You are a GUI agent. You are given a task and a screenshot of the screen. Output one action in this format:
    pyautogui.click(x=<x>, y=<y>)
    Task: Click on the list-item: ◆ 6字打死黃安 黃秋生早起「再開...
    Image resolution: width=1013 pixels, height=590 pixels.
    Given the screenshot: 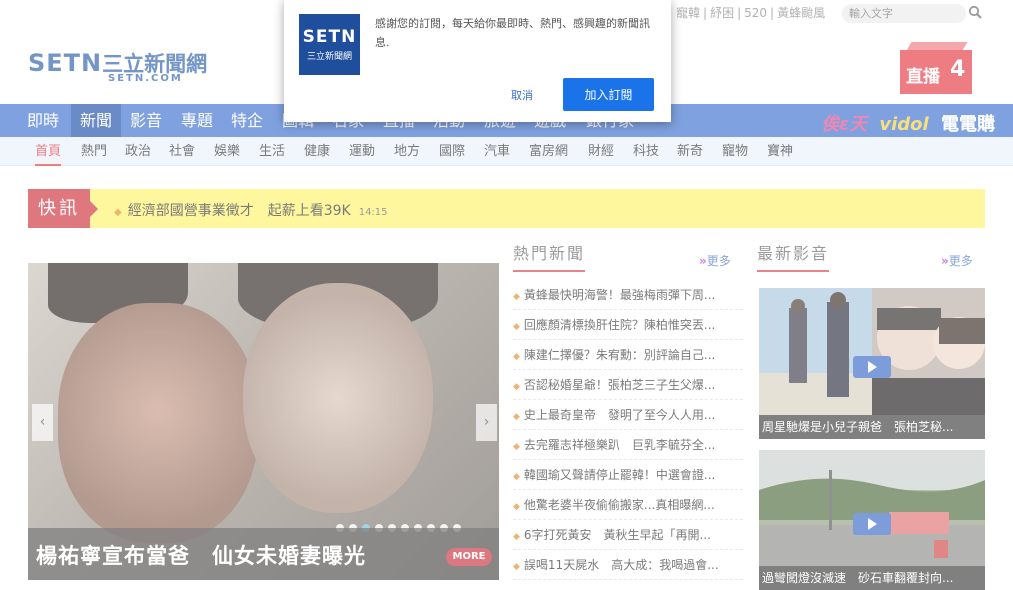 What is the action you would take?
    pyautogui.click(x=628, y=535)
    